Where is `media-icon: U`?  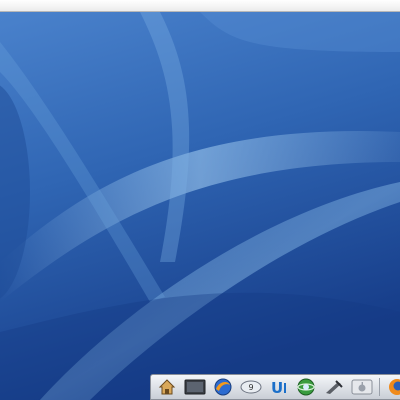 media-icon: U is located at coordinates (279, 387).